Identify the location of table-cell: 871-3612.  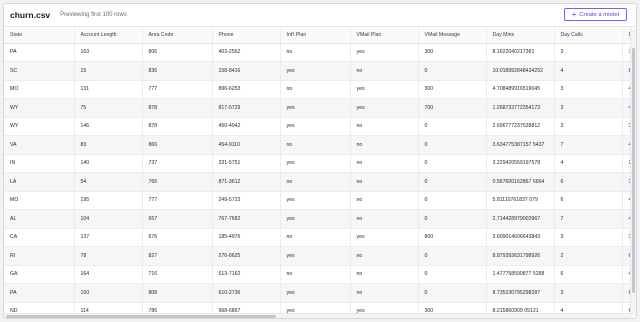
(246, 182).